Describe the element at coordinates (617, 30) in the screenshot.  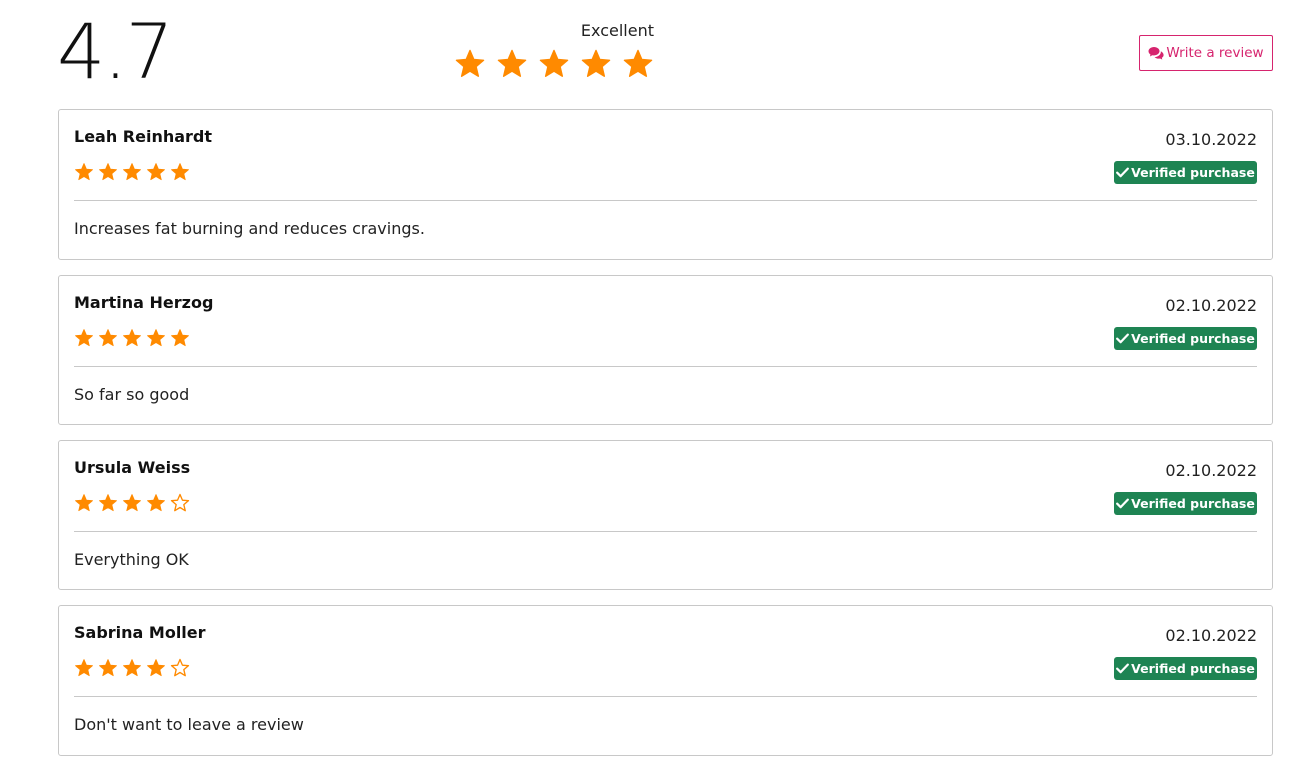
I see `rating-word: Excellent` at that location.